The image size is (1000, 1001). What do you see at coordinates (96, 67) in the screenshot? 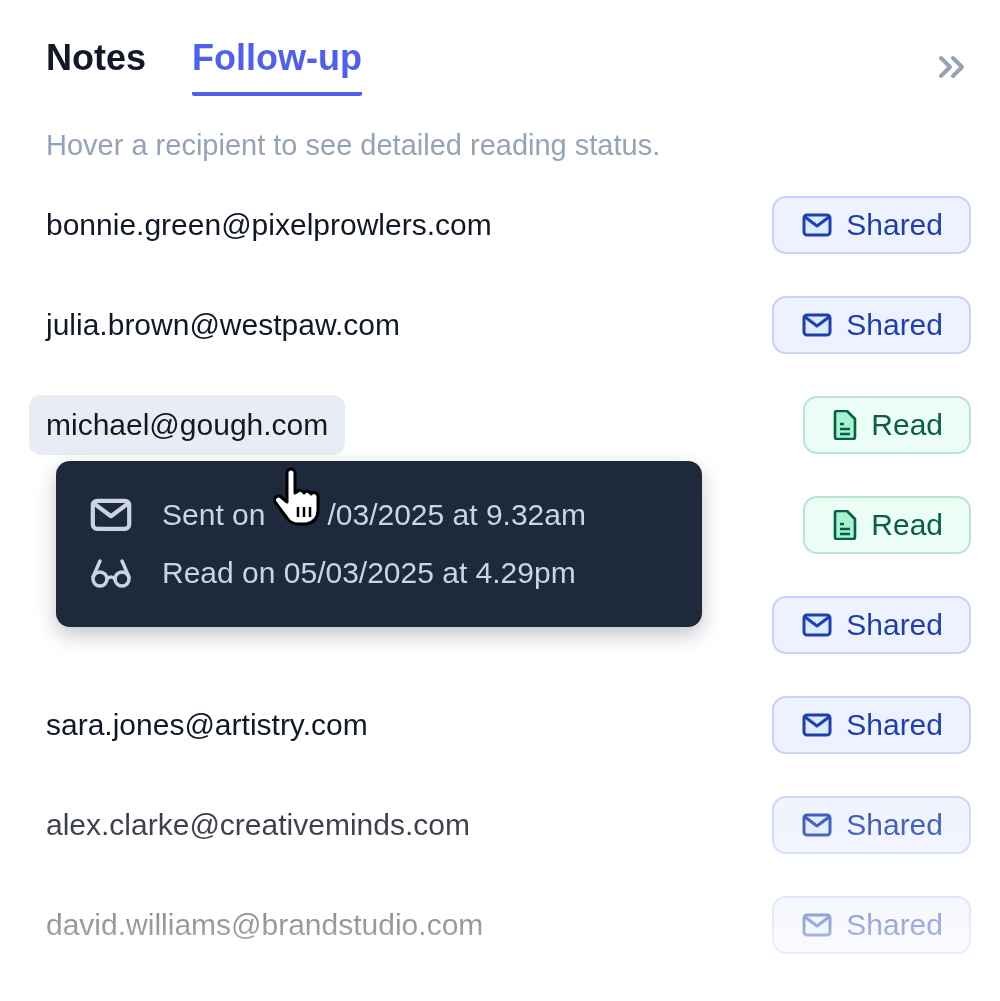
I see `tab: Notes` at bounding box center [96, 67].